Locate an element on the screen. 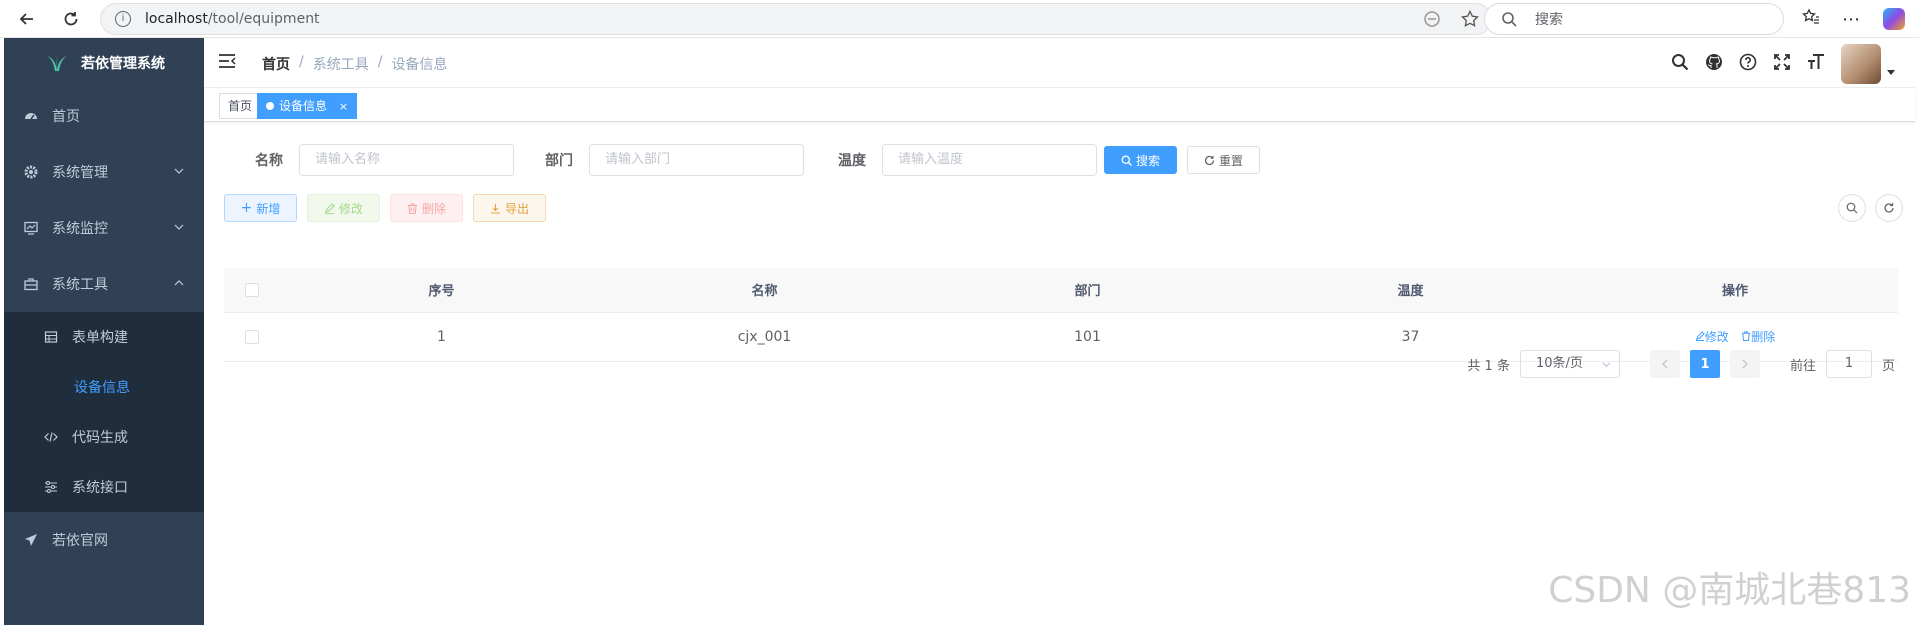 The width and height of the screenshot is (1919, 625). refresh-icon is located at coordinates (1209, 160).